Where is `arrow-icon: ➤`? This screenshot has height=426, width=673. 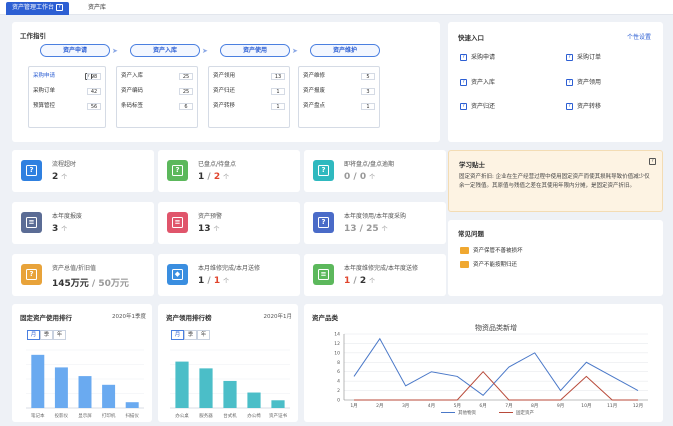 arrow-icon: ➤ is located at coordinates (205, 51).